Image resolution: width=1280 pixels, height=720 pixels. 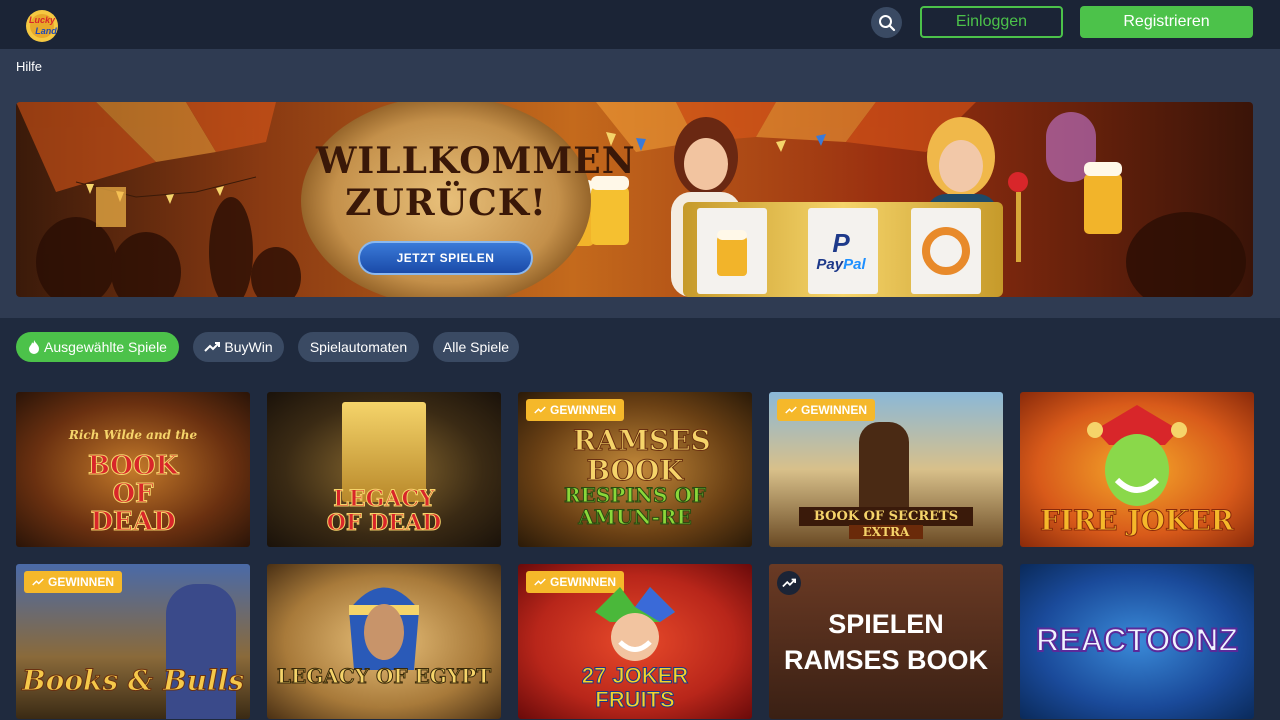 I want to click on game-title: SPIELEN RAMSES BOOK, so click(x=886, y=642).